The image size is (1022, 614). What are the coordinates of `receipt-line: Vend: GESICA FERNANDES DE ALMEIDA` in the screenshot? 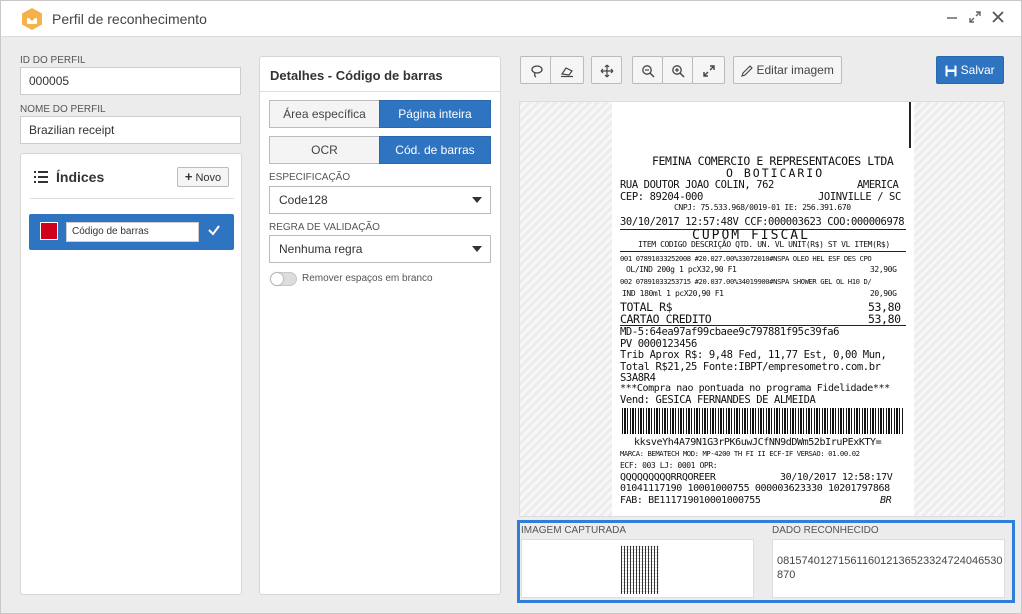 It's located at (718, 400).